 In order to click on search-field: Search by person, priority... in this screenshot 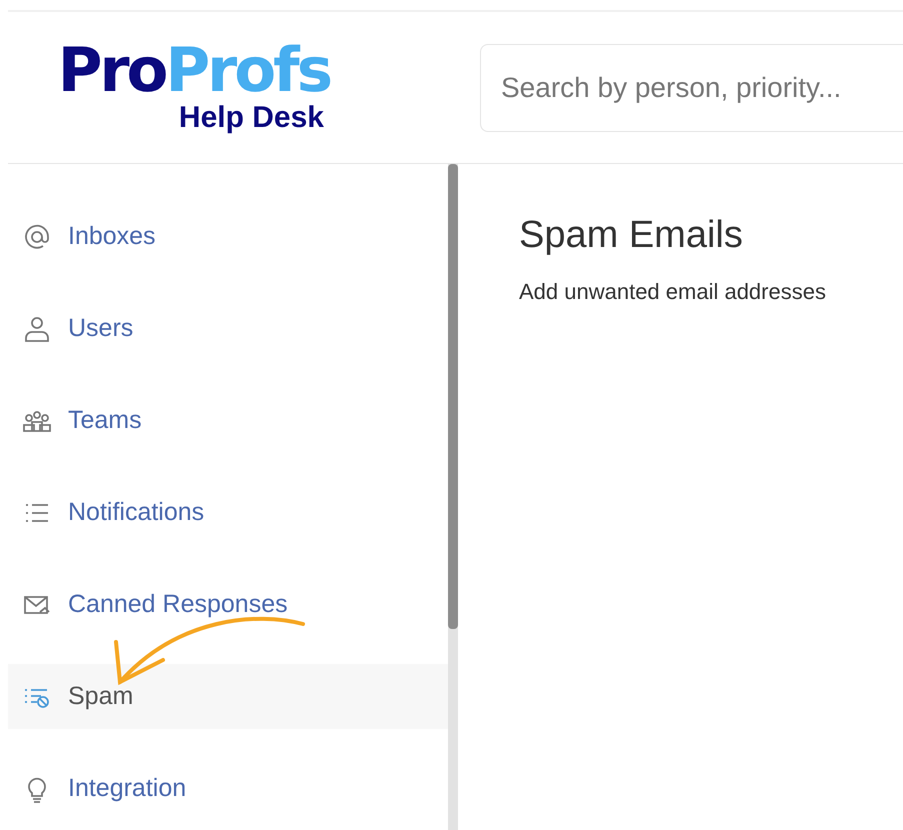, I will do `click(691, 88)`.